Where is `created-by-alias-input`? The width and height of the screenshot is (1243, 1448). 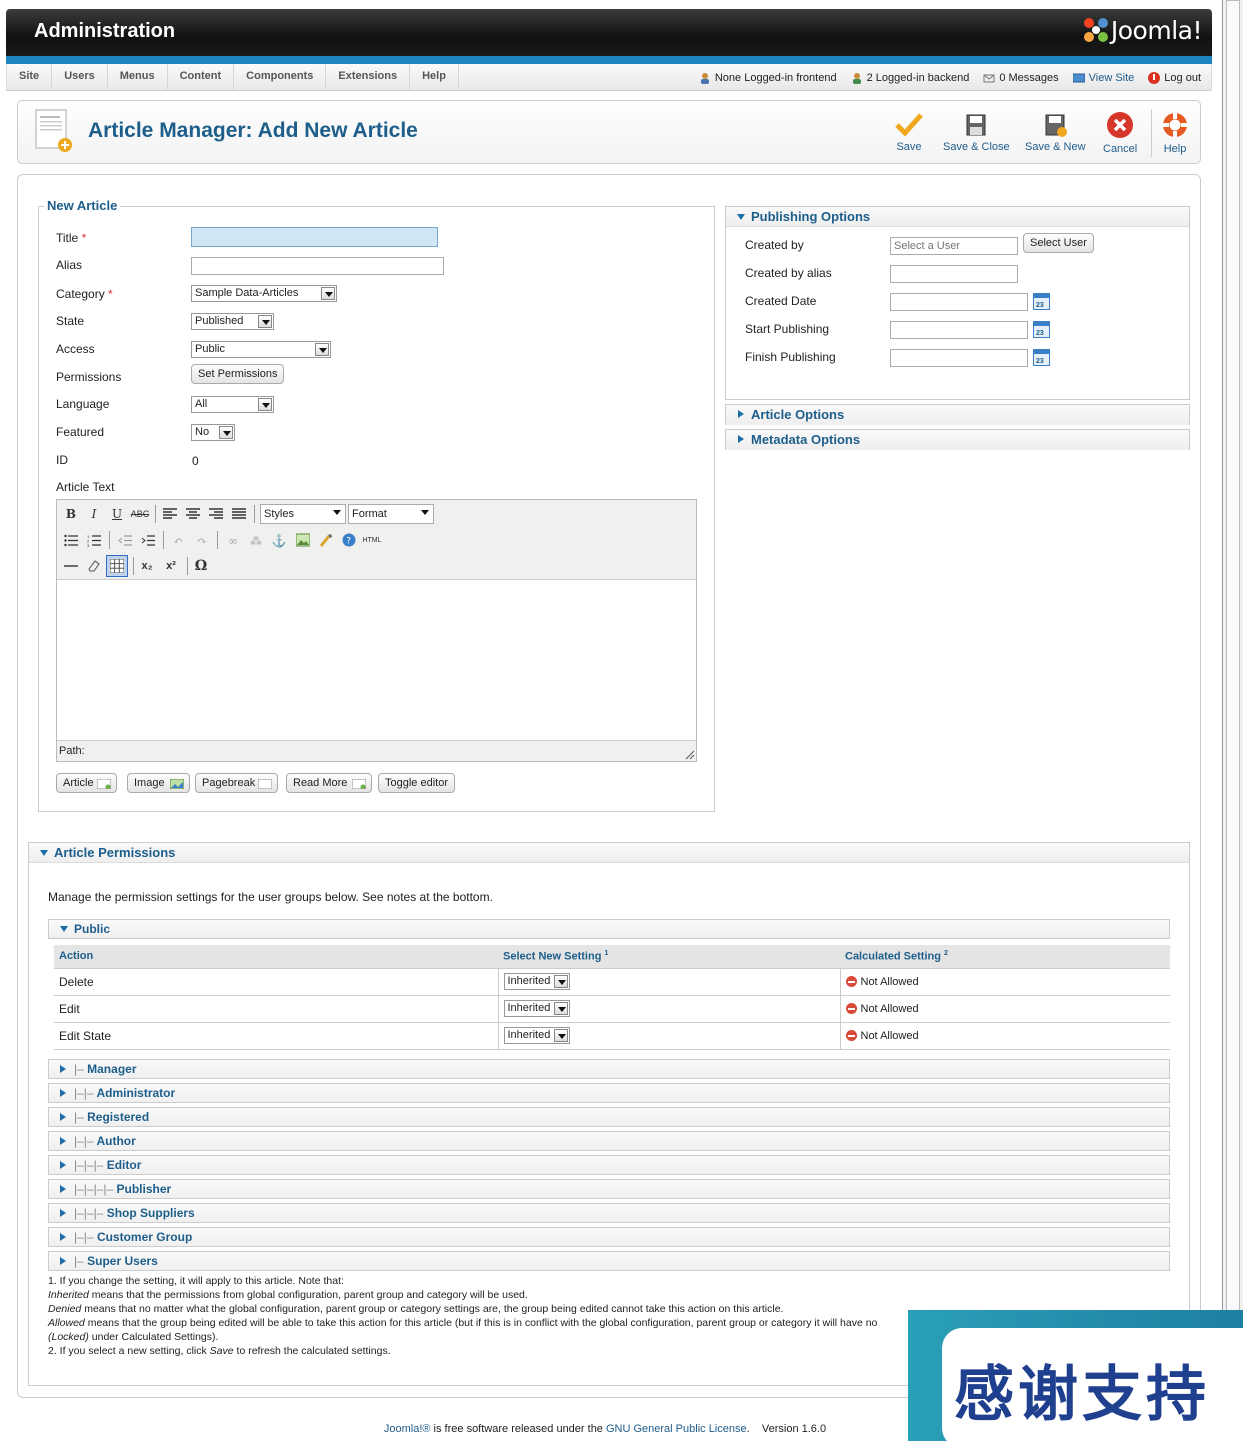 created-by-alias-input is located at coordinates (954, 274).